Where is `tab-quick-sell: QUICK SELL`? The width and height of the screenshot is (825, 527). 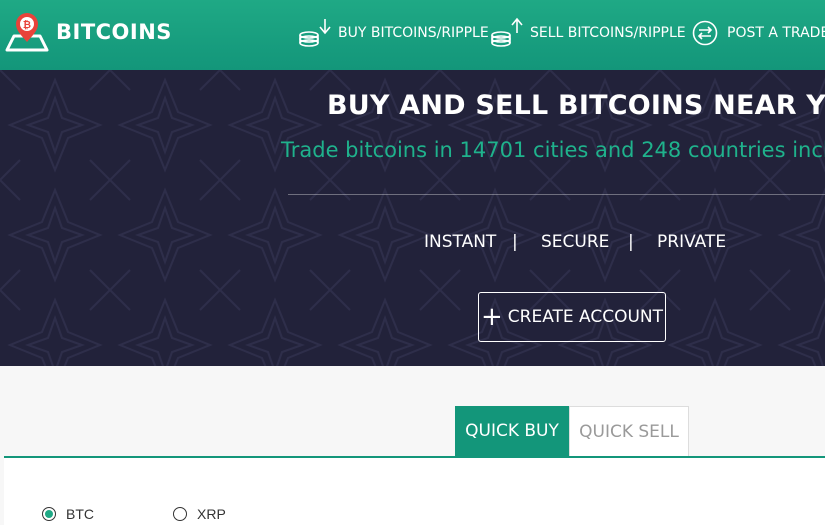 tab-quick-sell: QUICK SELL is located at coordinates (629, 431).